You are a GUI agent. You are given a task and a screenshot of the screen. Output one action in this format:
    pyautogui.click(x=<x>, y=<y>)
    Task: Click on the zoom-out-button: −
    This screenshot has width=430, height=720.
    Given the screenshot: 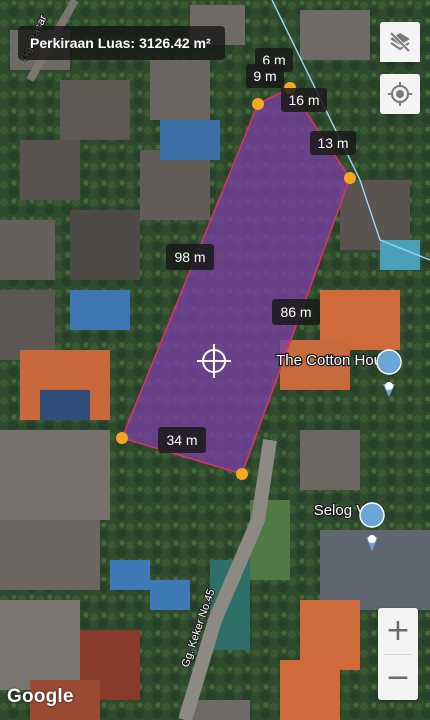 What is the action you would take?
    pyautogui.click(x=398, y=678)
    